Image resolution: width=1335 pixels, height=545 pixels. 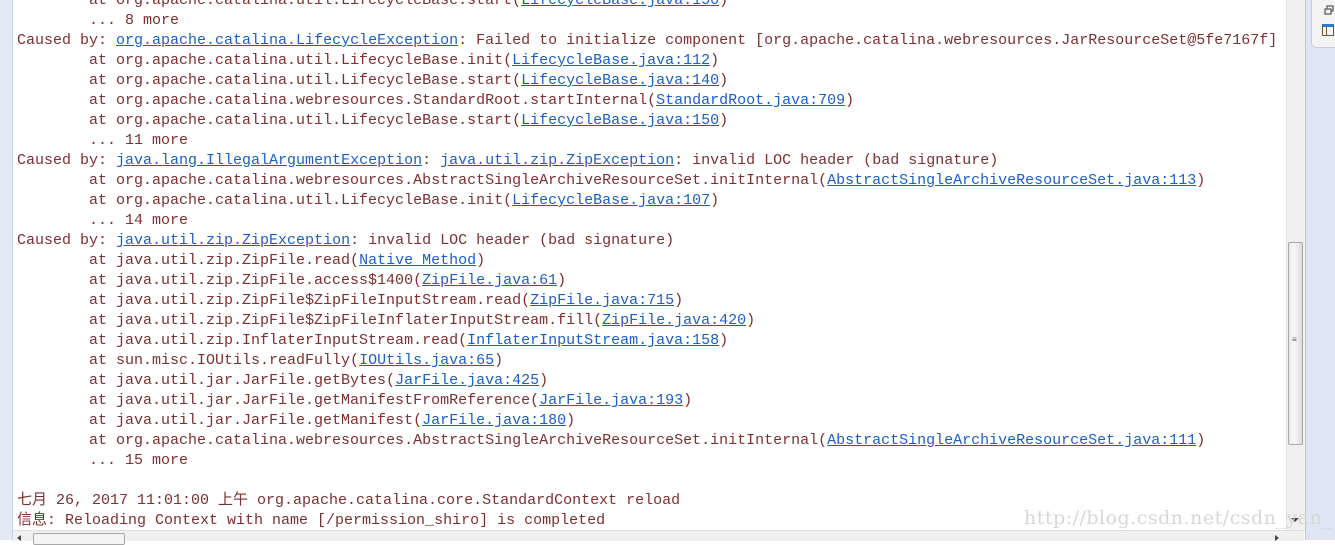 I want to click on restore-icon, so click(x=1329, y=10).